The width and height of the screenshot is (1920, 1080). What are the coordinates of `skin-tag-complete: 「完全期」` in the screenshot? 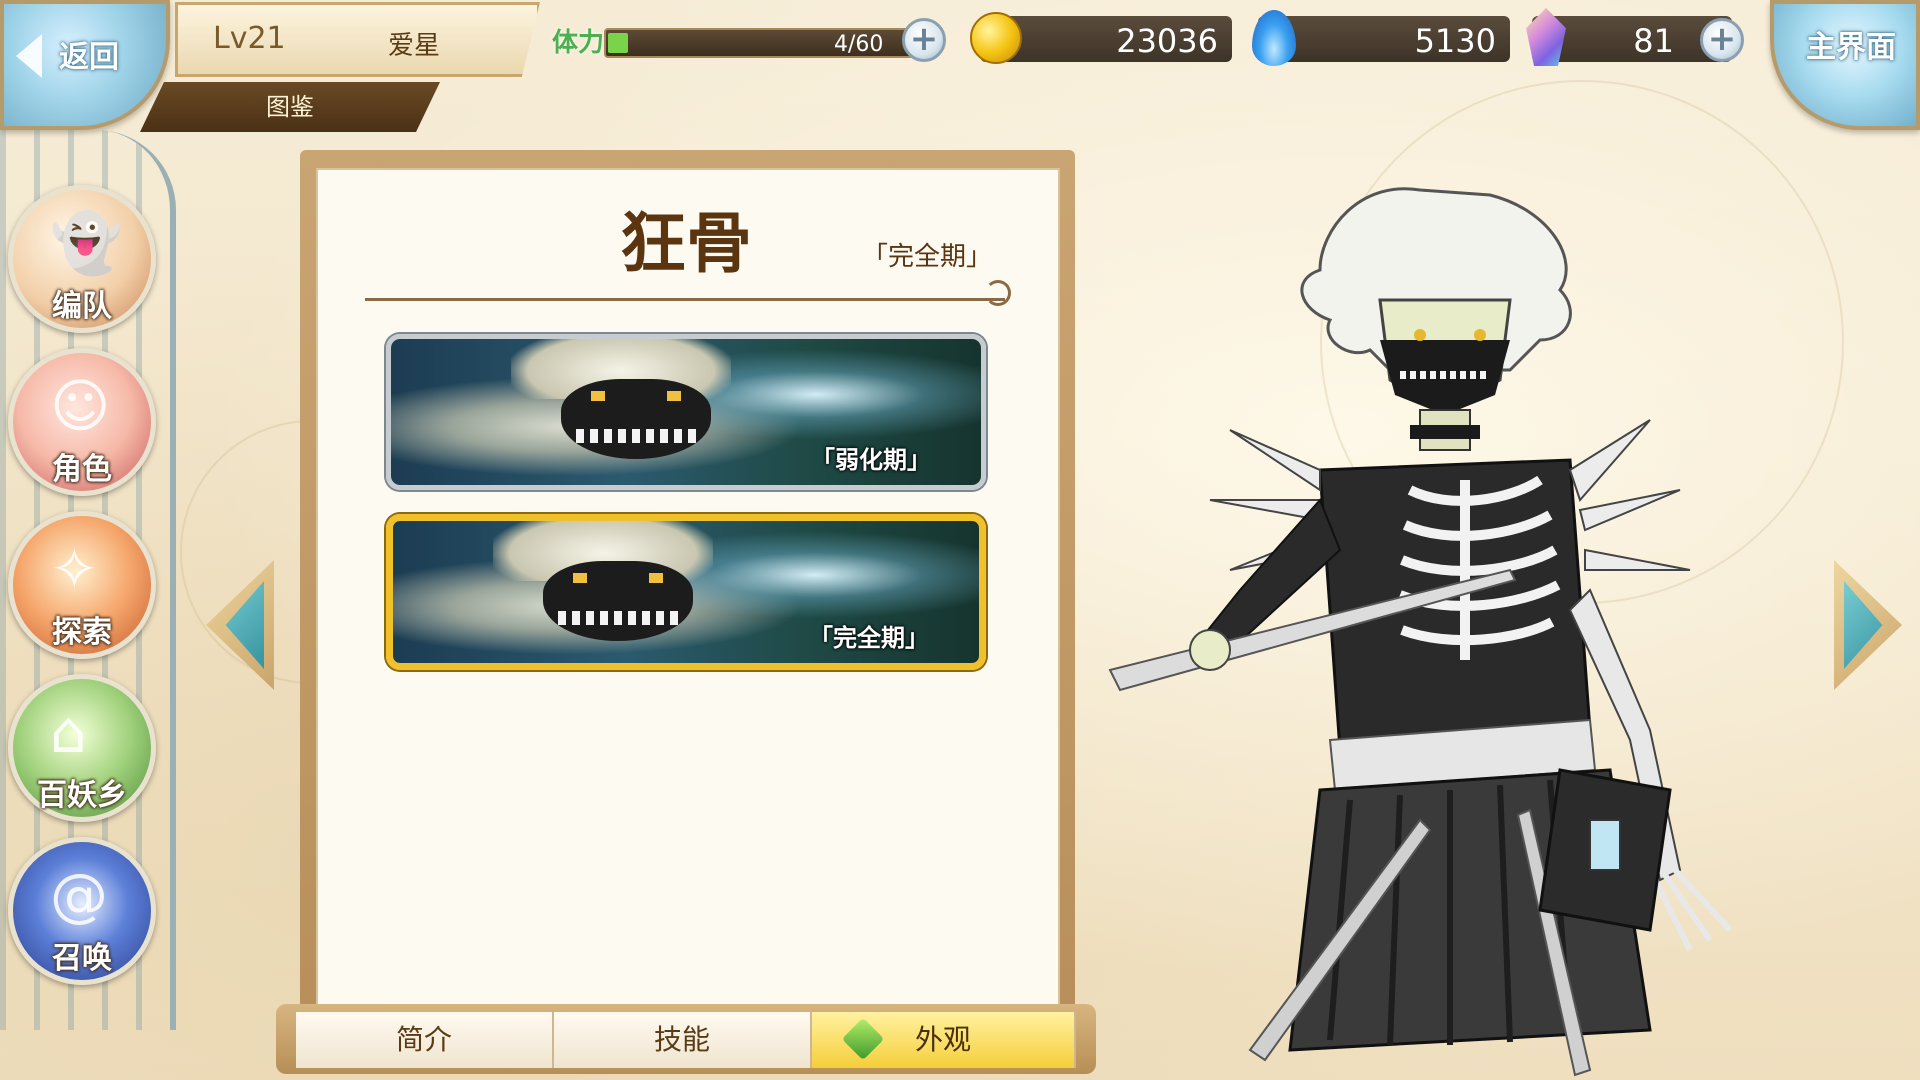 It's located at (869, 638).